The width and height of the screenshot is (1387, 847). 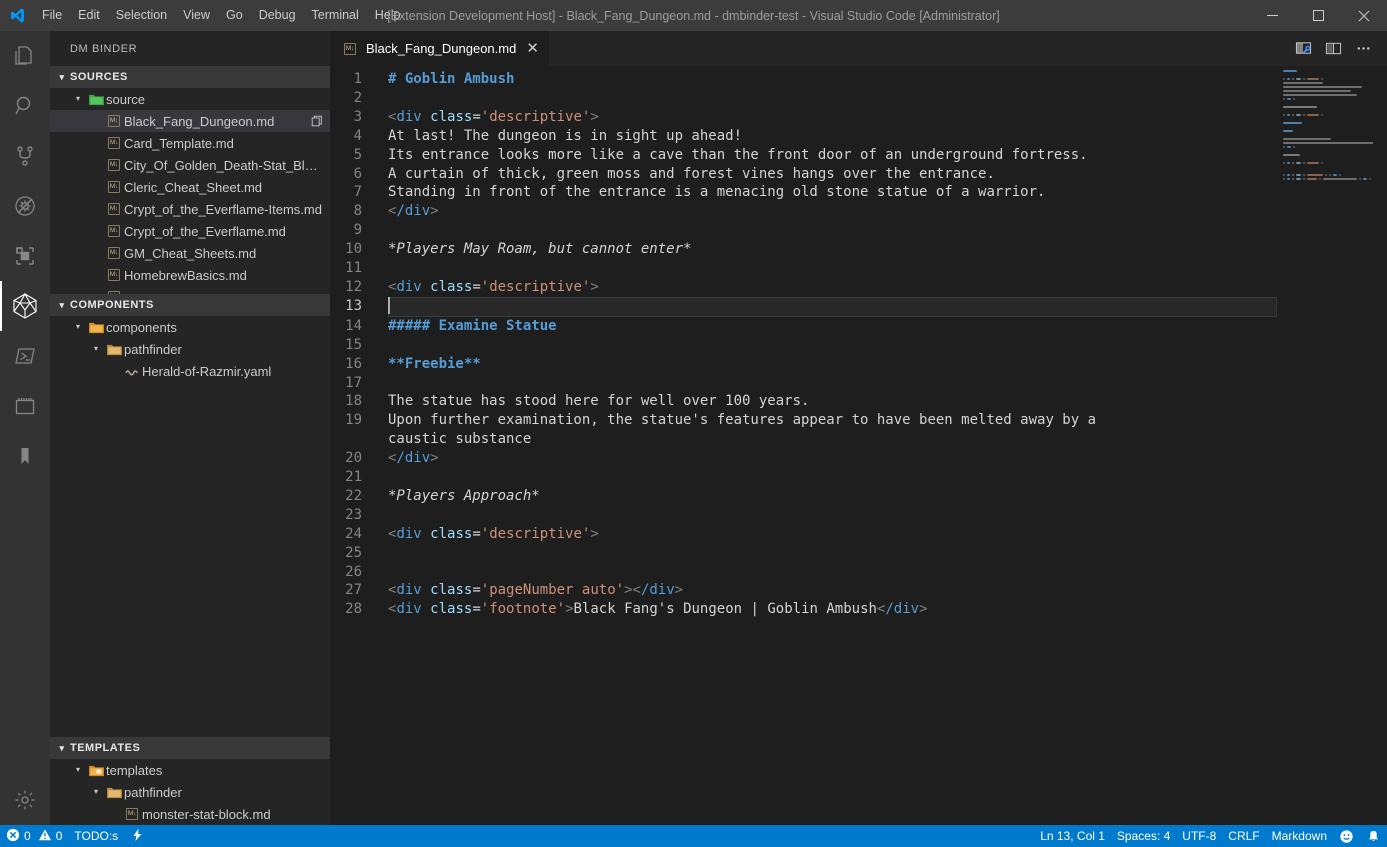 I want to click on menu-file: File, so click(x=52, y=15).